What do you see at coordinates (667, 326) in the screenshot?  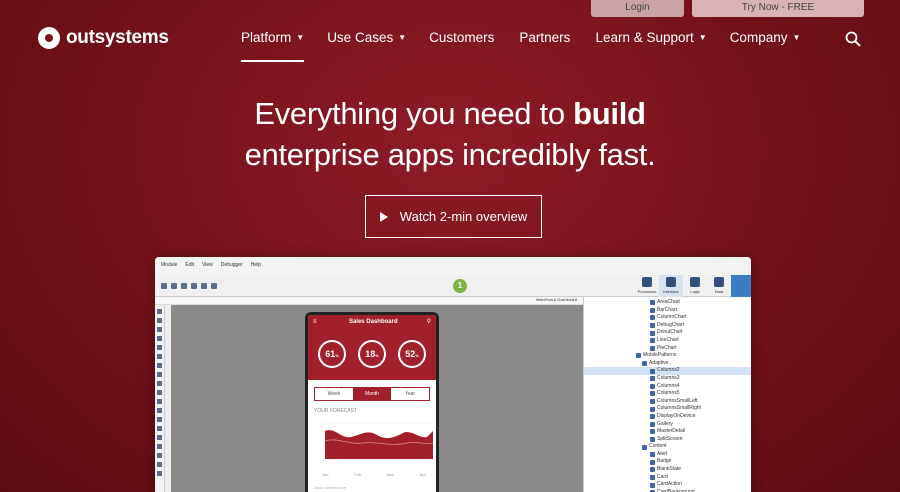 I see `tree-node: DebugChart` at bounding box center [667, 326].